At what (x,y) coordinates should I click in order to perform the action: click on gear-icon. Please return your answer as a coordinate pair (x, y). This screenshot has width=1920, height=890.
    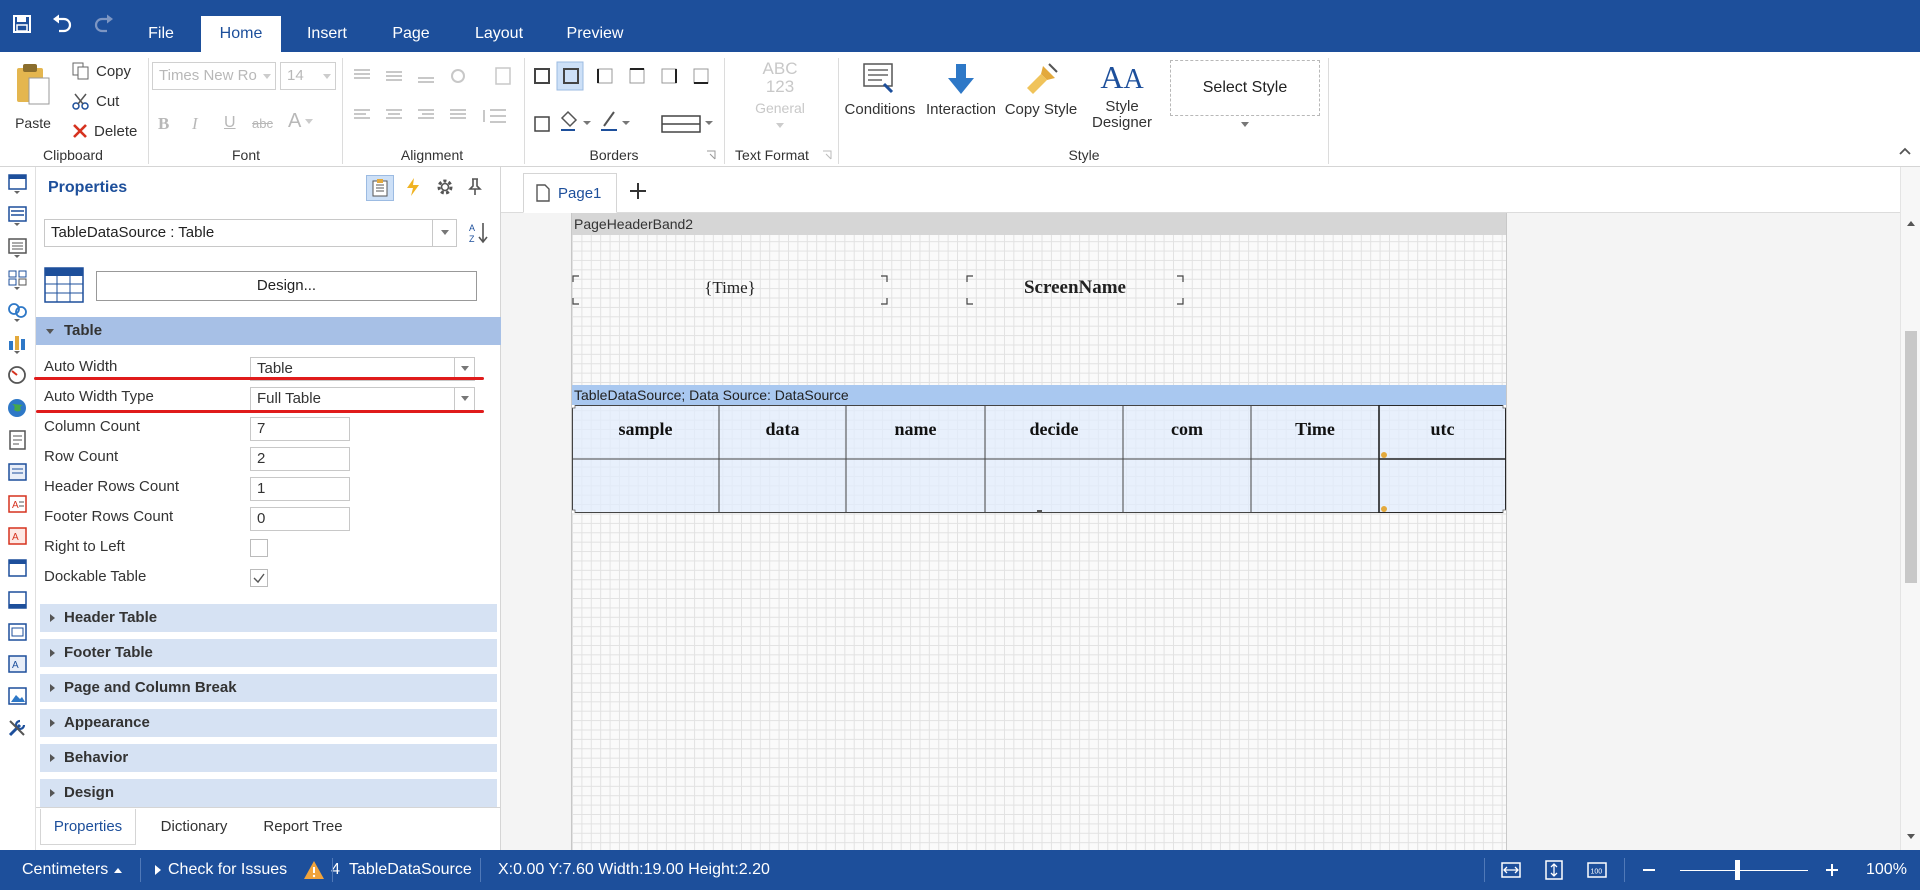
    Looking at the image, I should click on (445, 187).